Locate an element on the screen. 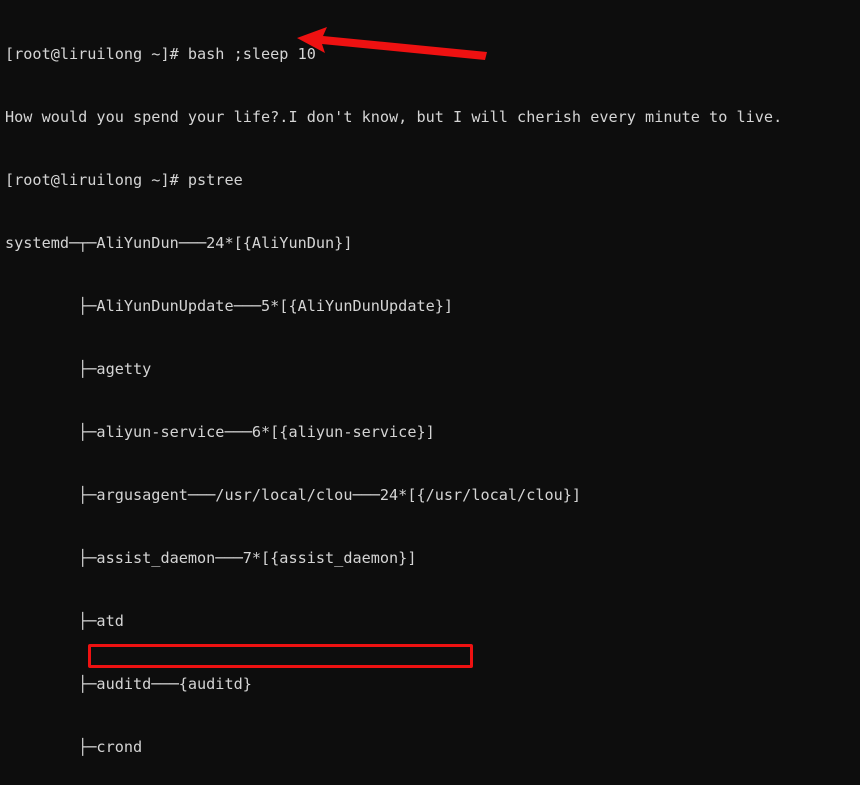 Image resolution: width=860 pixels, height=785 pixels. terminal-line: ├─assist_daemon───7*[{assist_daemon}] is located at coordinates (211, 558).